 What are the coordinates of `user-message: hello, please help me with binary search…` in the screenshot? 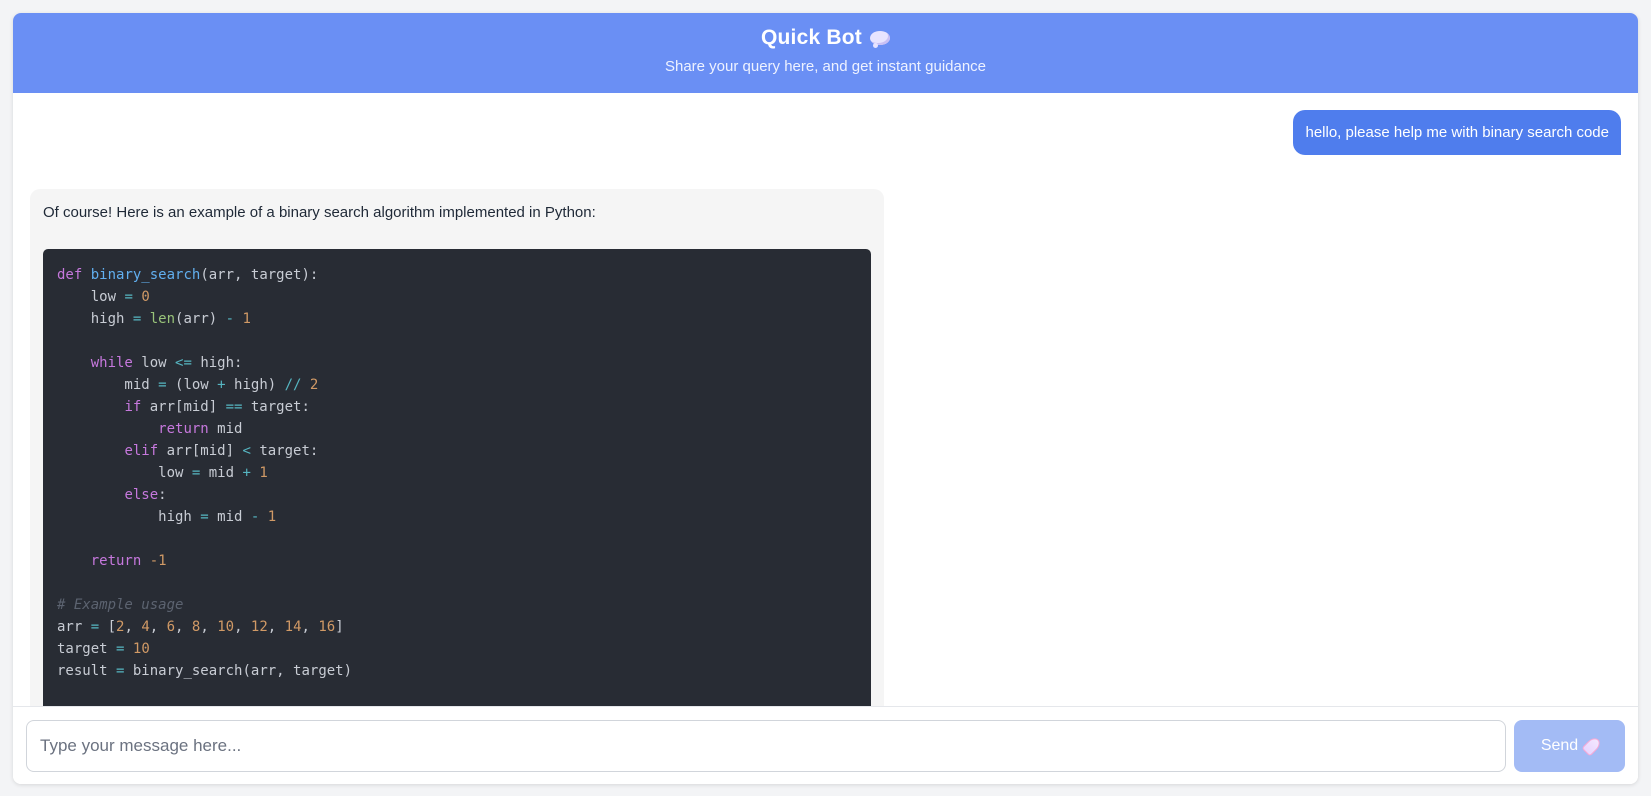 It's located at (1457, 132).